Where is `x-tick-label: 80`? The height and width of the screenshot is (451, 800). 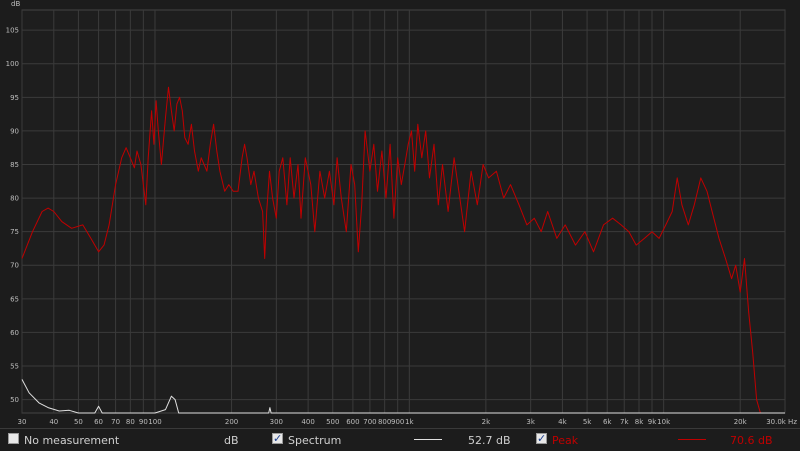
x-tick-label: 80 is located at coordinates (130, 422).